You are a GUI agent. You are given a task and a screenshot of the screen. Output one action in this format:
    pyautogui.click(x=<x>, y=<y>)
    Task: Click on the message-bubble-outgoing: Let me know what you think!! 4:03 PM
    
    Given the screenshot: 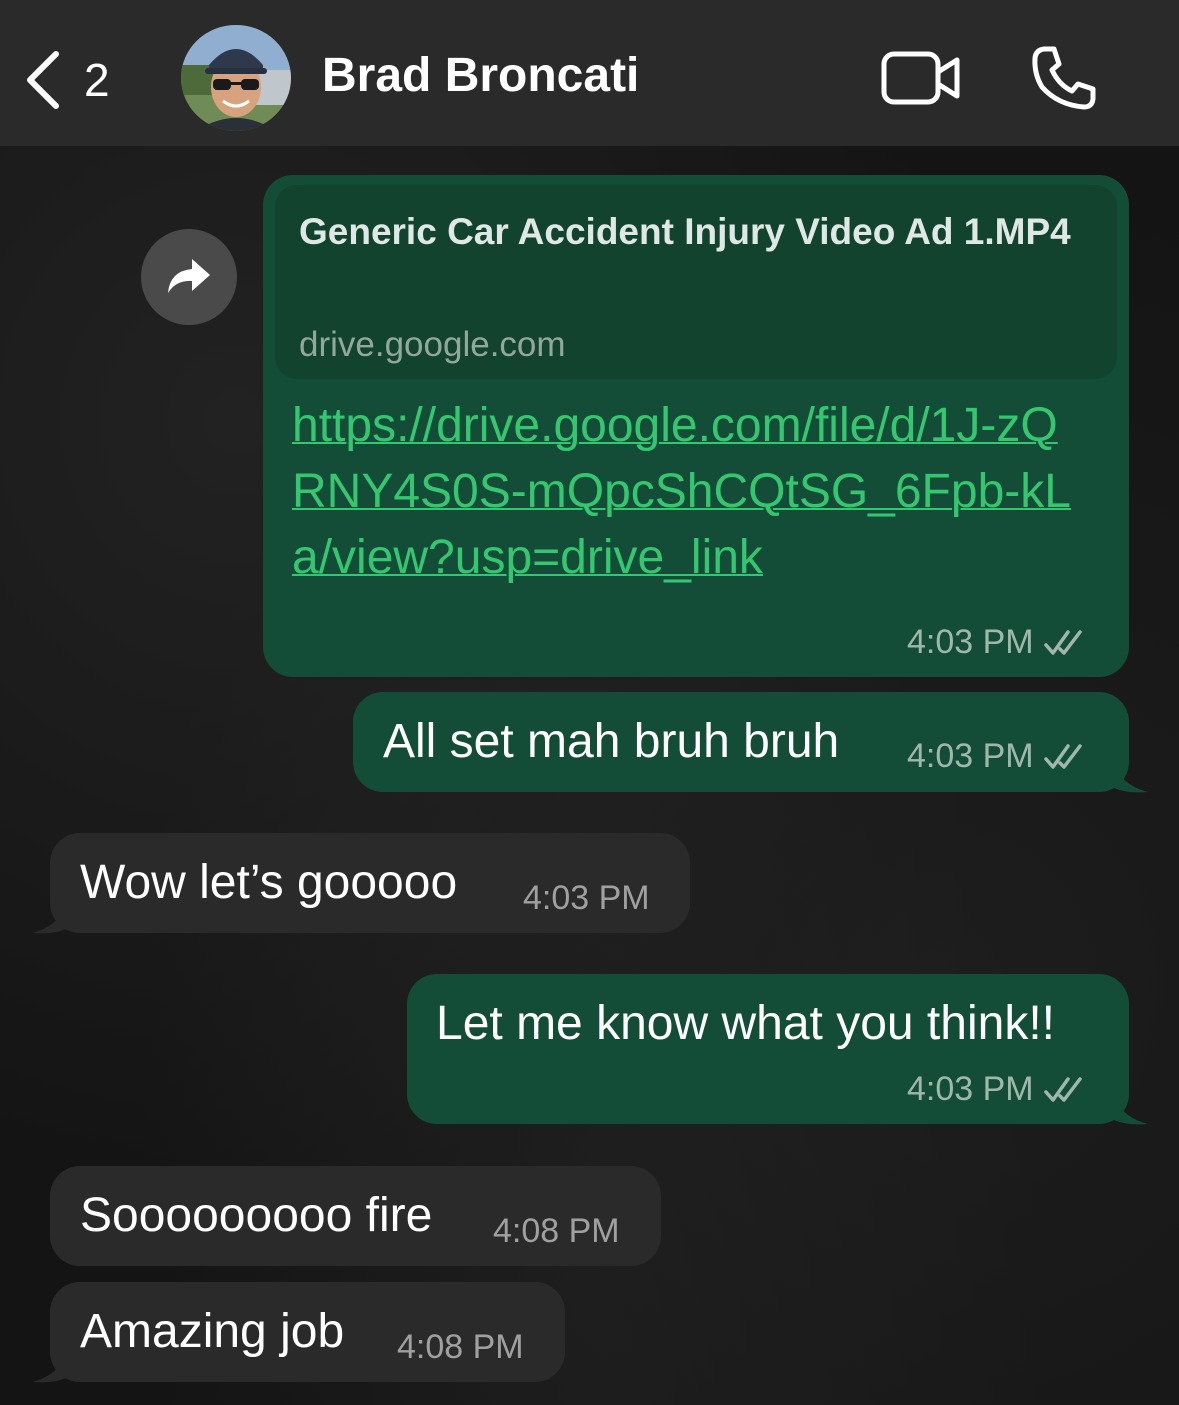 What is the action you would take?
    pyautogui.click(x=768, y=1049)
    